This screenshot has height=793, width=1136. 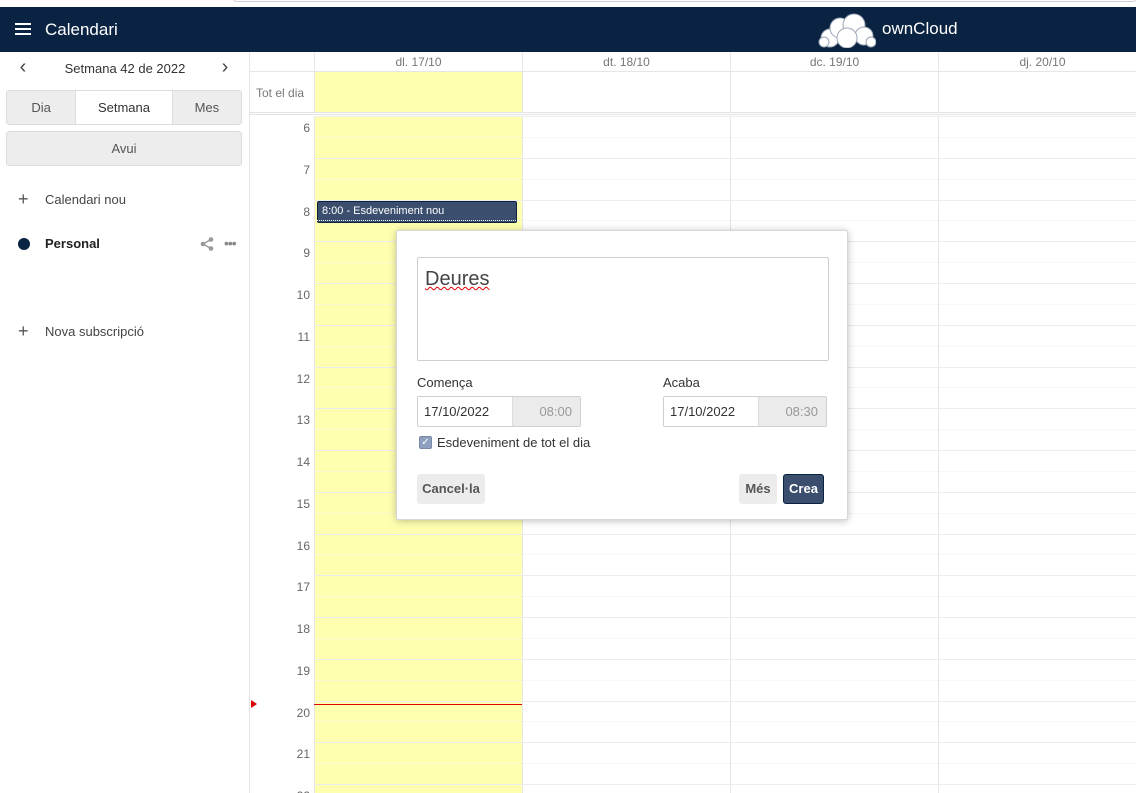 What do you see at coordinates (684, 1) in the screenshot?
I see `browser-address-bar` at bounding box center [684, 1].